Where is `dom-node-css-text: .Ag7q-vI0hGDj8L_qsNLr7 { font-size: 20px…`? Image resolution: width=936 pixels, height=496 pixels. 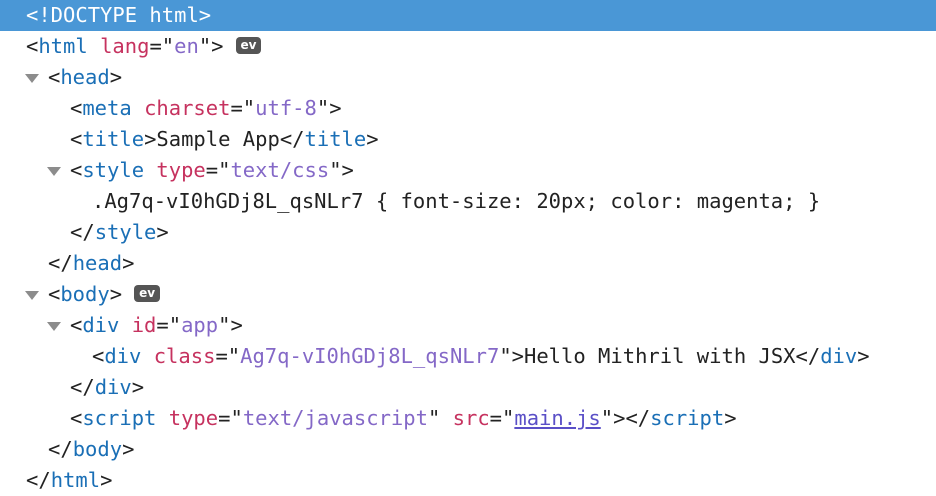
dom-node-css-text: .Ag7q-vI0hGDj8L_qsNLr7 { font-size: 20px… is located at coordinates (468, 201).